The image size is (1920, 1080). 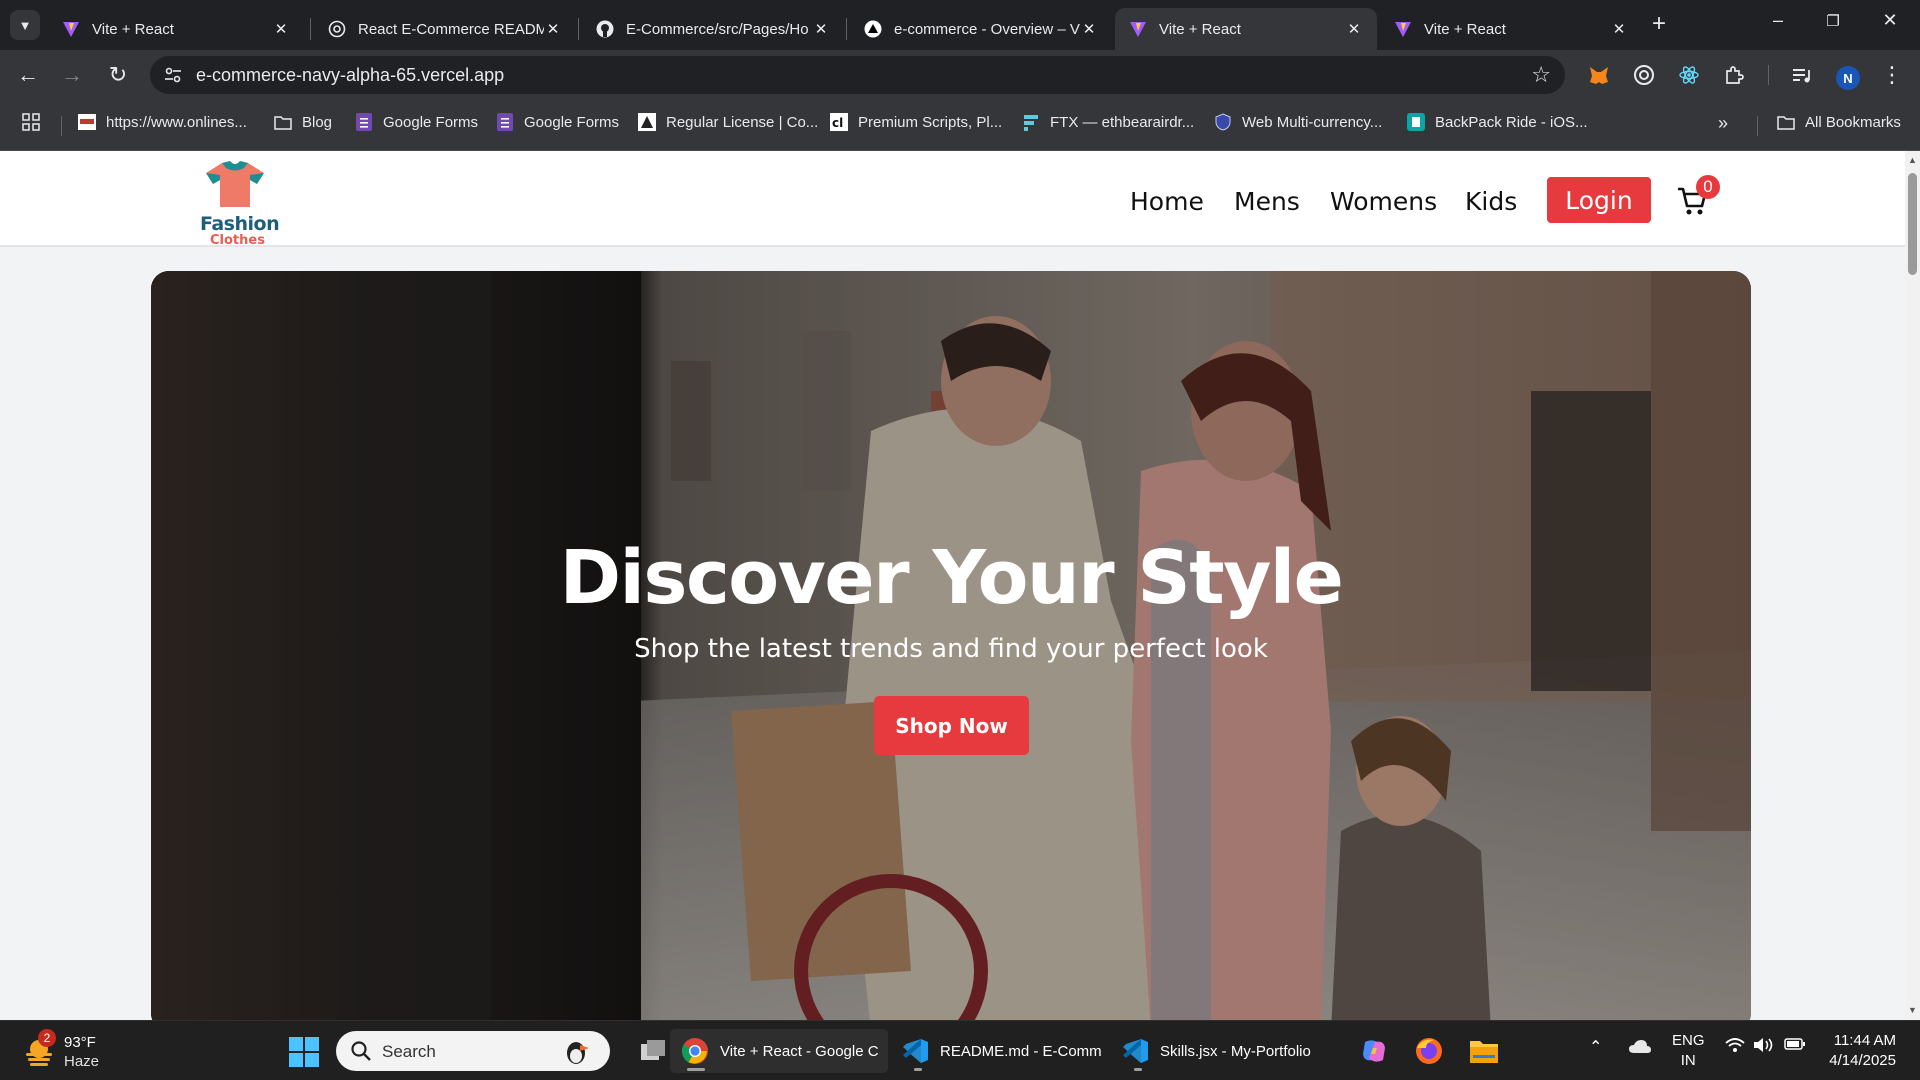 What do you see at coordinates (1912, 585) in the screenshot?
I see `page-scrollbar: ▲ ▼` at bounding box center [1912, 585].